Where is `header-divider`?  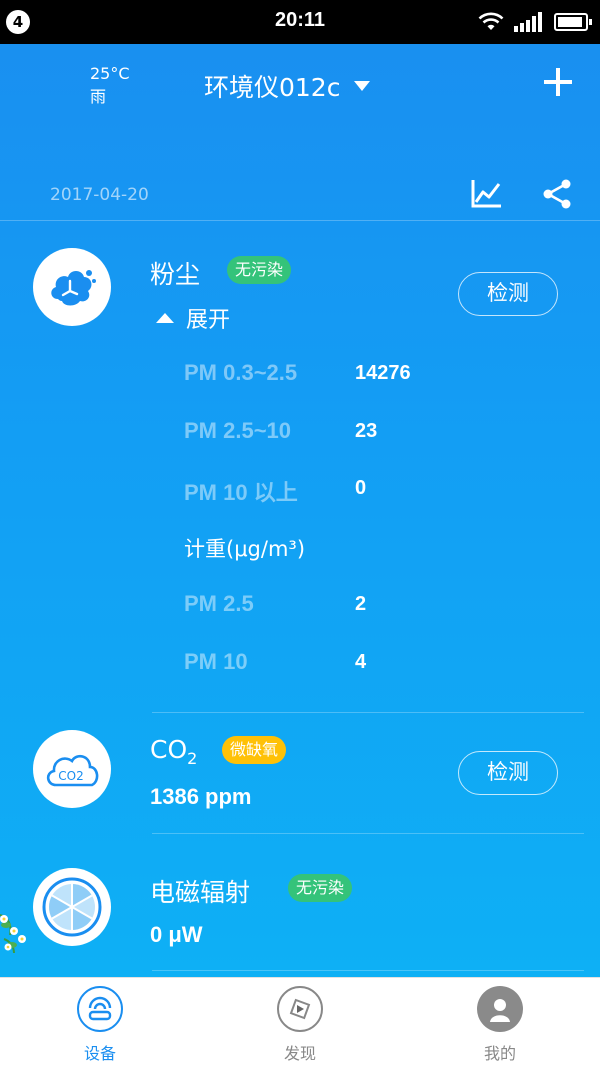
header-divider is located at coordinates (300, 220).